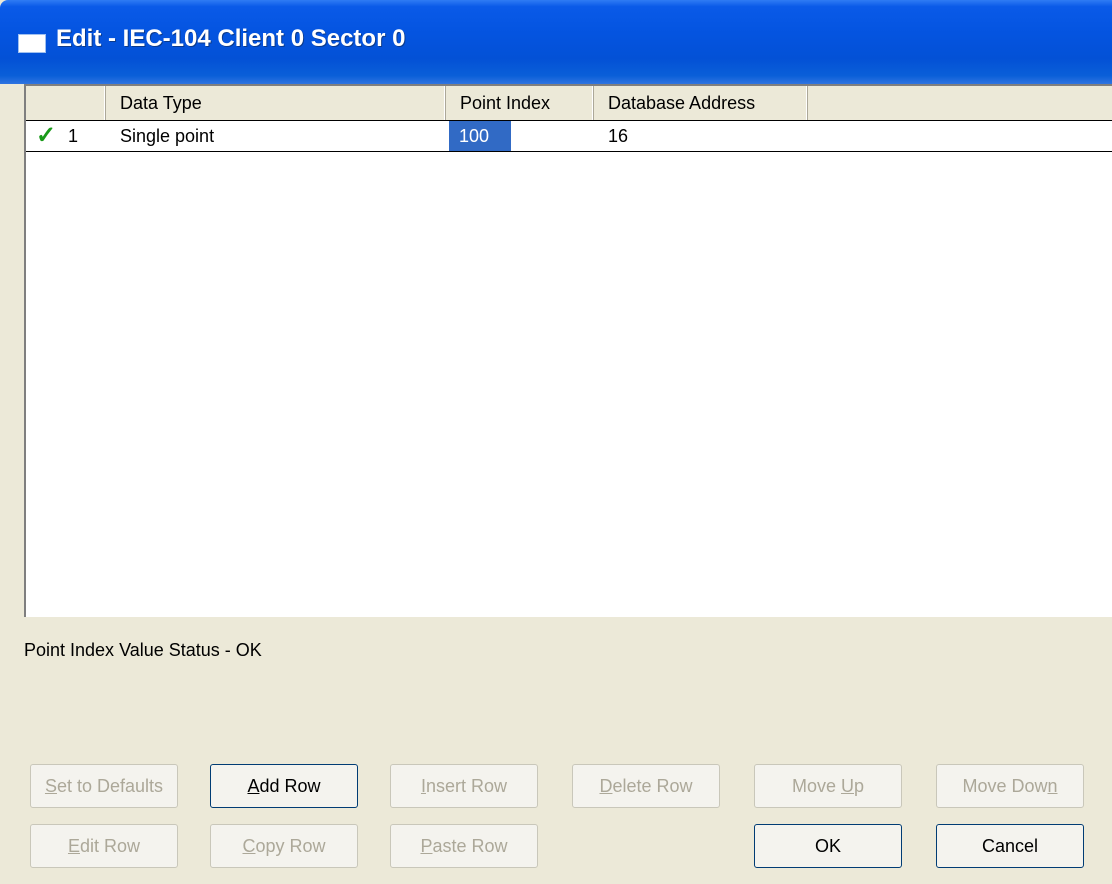 This screenshot has width=1112, height=884. What do you see at coordinates (276, 136) in the screenshot?
I see `cell-data-type: Single point` at bounding box center [276, 136].